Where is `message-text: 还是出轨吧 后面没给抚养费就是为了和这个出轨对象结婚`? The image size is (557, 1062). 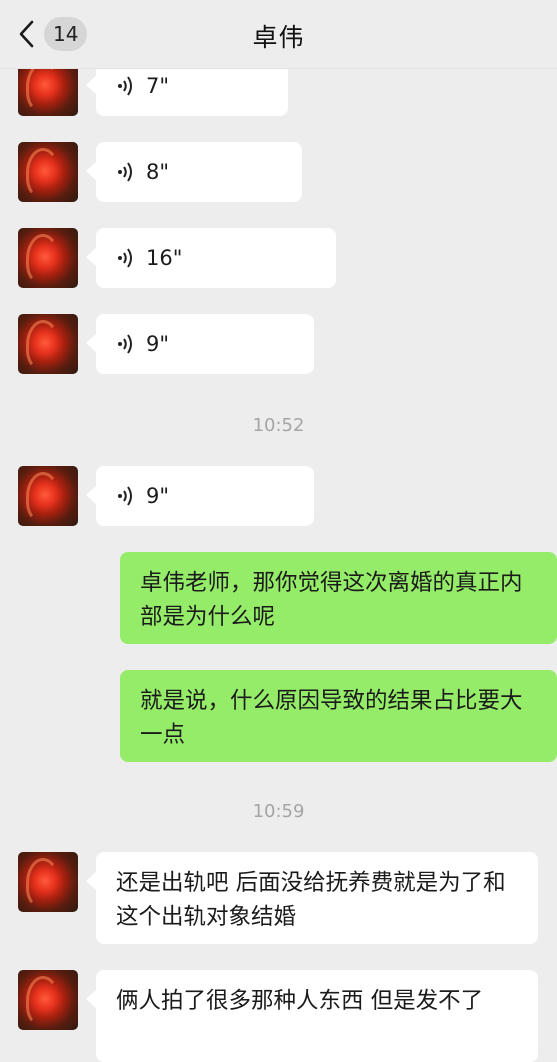
message-text: 还是出轨吧 后面没给抚养费就是为了和这个出轨对象结婚 is located at coordinates (311, 900).